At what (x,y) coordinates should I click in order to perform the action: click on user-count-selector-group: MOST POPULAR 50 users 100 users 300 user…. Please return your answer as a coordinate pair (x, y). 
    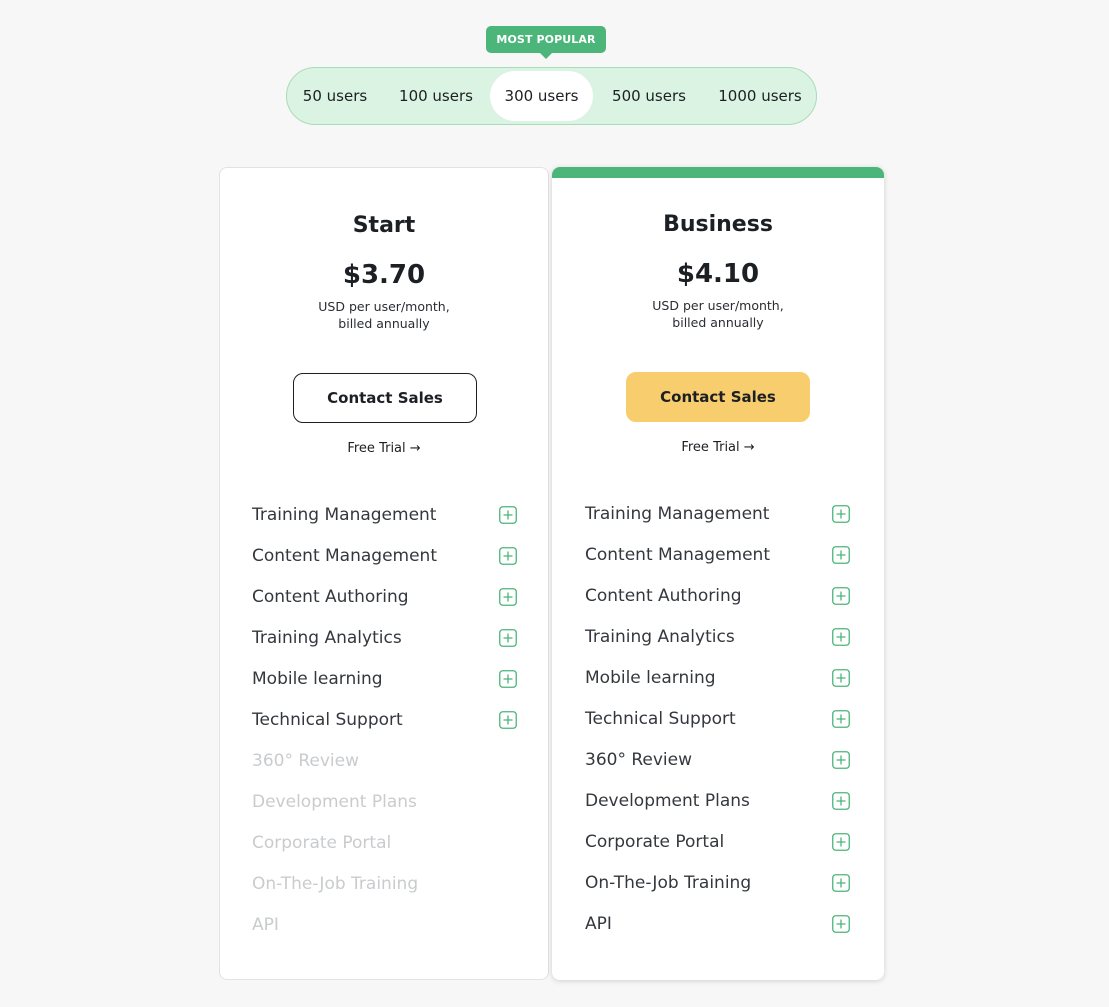
    Looking at the image, I should click on (551, 75).